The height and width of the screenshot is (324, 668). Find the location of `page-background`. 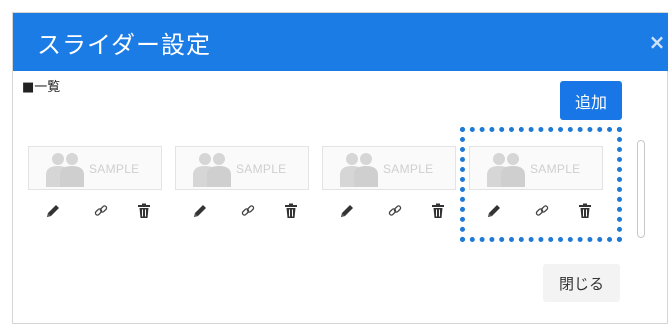

page-background is located at coordinates (334, 4).